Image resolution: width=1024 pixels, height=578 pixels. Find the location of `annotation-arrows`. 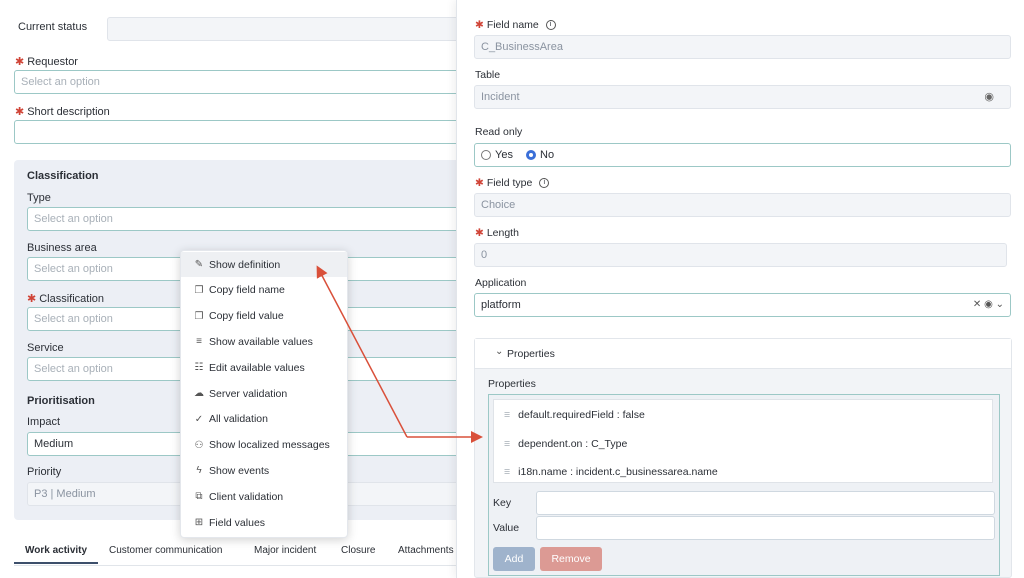

annotation-arrows is located at coordinates (399, 354).